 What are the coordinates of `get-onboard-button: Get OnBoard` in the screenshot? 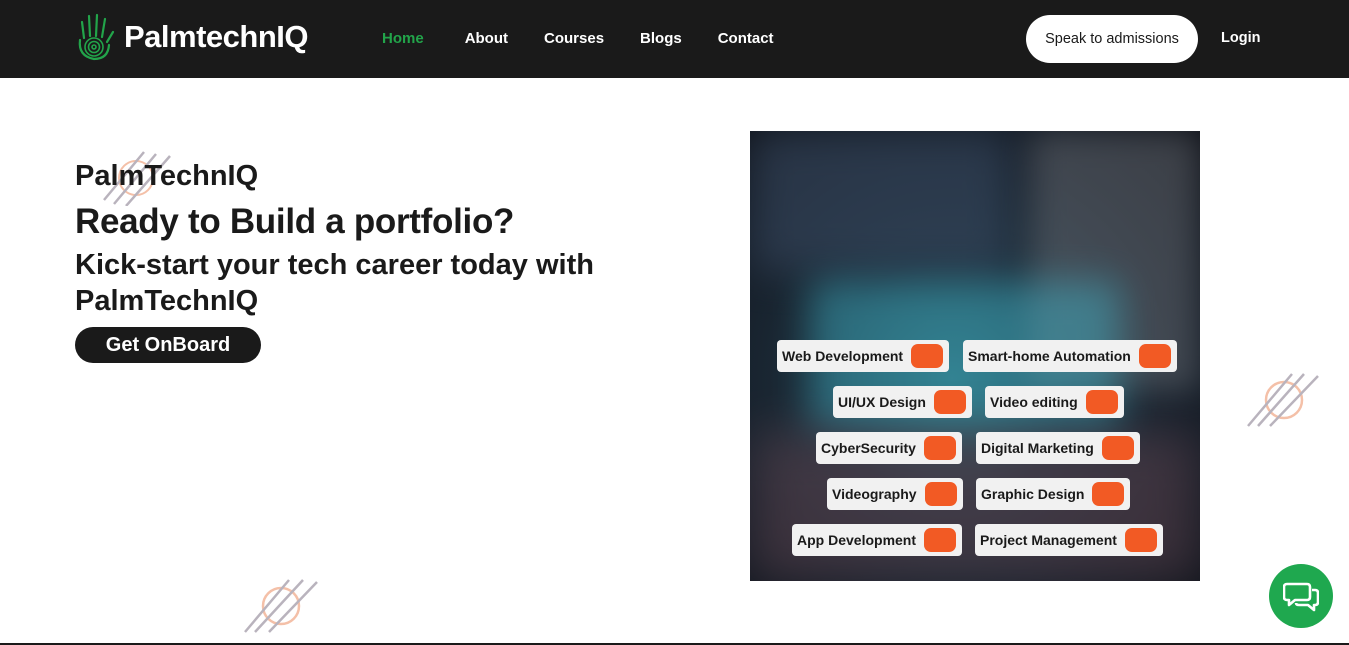 It's located at (168, 345).